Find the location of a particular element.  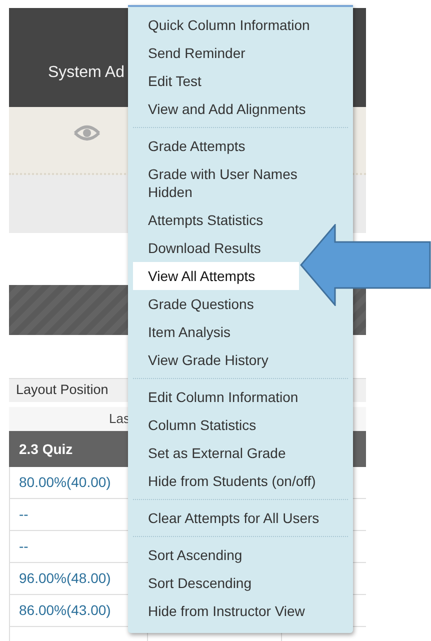

column-heading: 2.3 Quiz is located at coordinates (41, 449).